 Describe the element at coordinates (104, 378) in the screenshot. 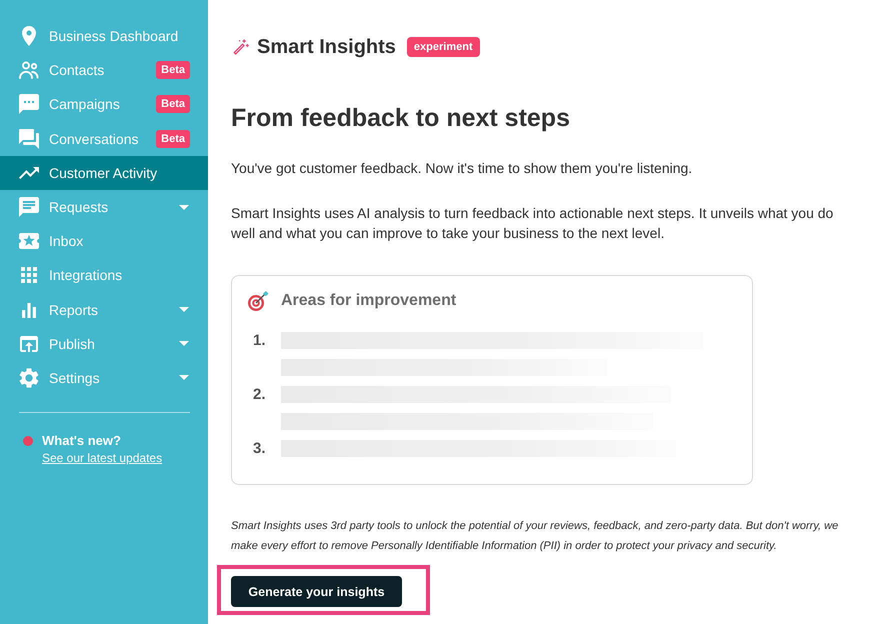

I see `sidebar-item: Settings` at that location.